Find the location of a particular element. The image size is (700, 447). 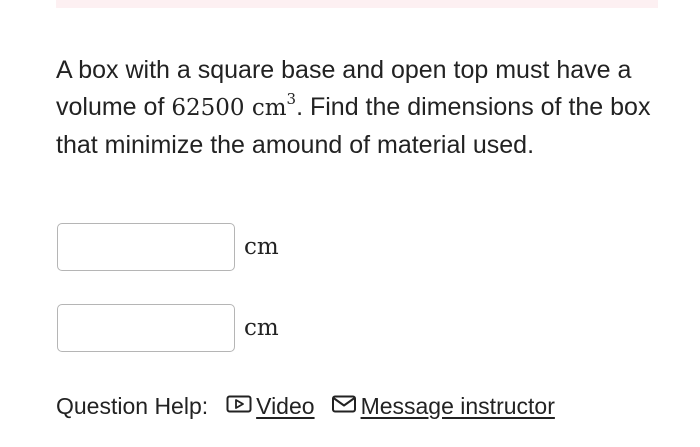

question-help: Question Help: Video Message instructor is located at coordinates (305, 406).